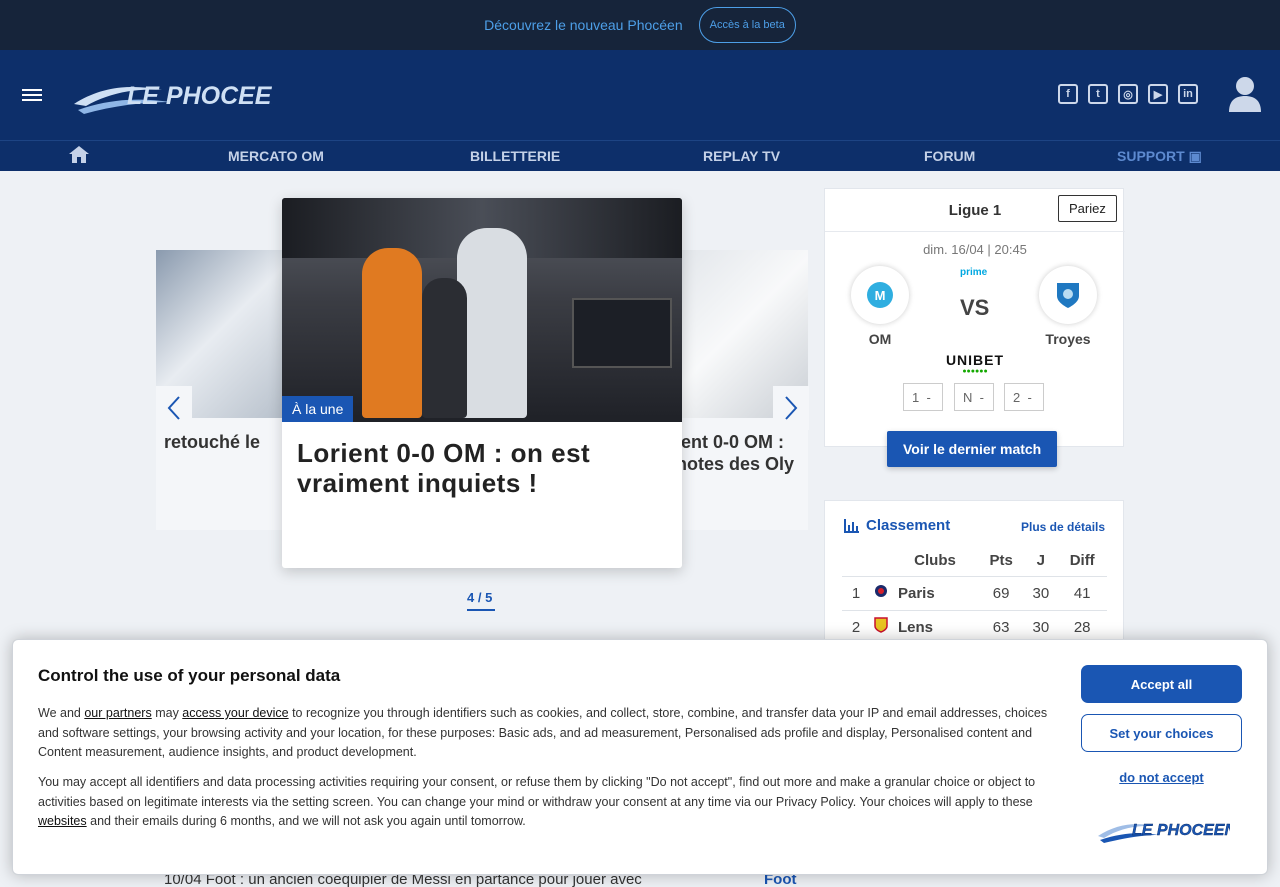  I want to click on psg-crest-icon, so click(881, 592).